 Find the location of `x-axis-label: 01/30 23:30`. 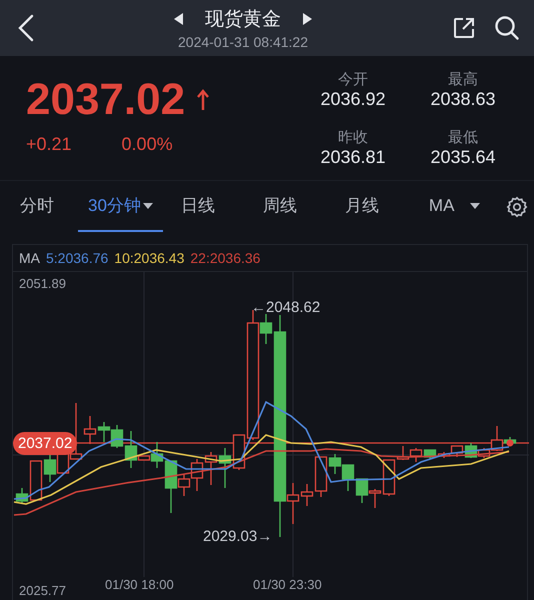

x-axis-label: 01/30 23:30 is located at coordinates (287, 584).